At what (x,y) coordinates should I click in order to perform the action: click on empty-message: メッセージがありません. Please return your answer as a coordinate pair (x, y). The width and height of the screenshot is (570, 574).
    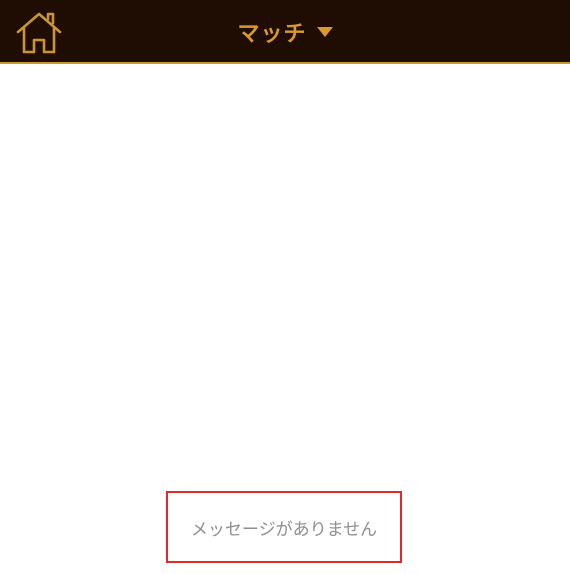
    Looking at the image, I should click on (284, 529).